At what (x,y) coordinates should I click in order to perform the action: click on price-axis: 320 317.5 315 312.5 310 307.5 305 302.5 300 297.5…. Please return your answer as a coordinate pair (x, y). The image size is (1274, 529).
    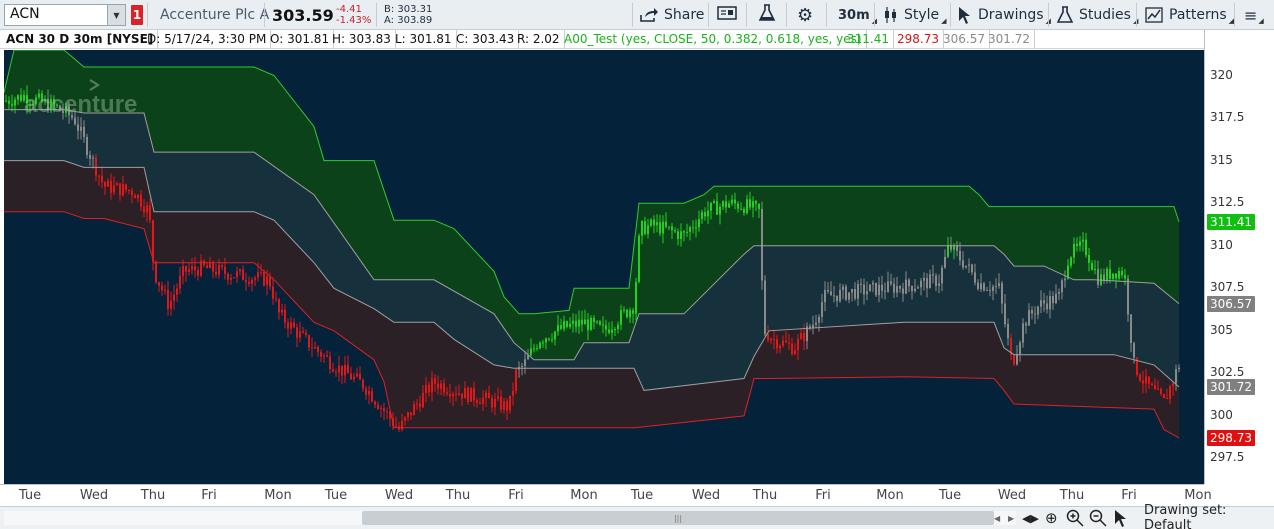
    Looking at the image, I should click on (1239, 257).